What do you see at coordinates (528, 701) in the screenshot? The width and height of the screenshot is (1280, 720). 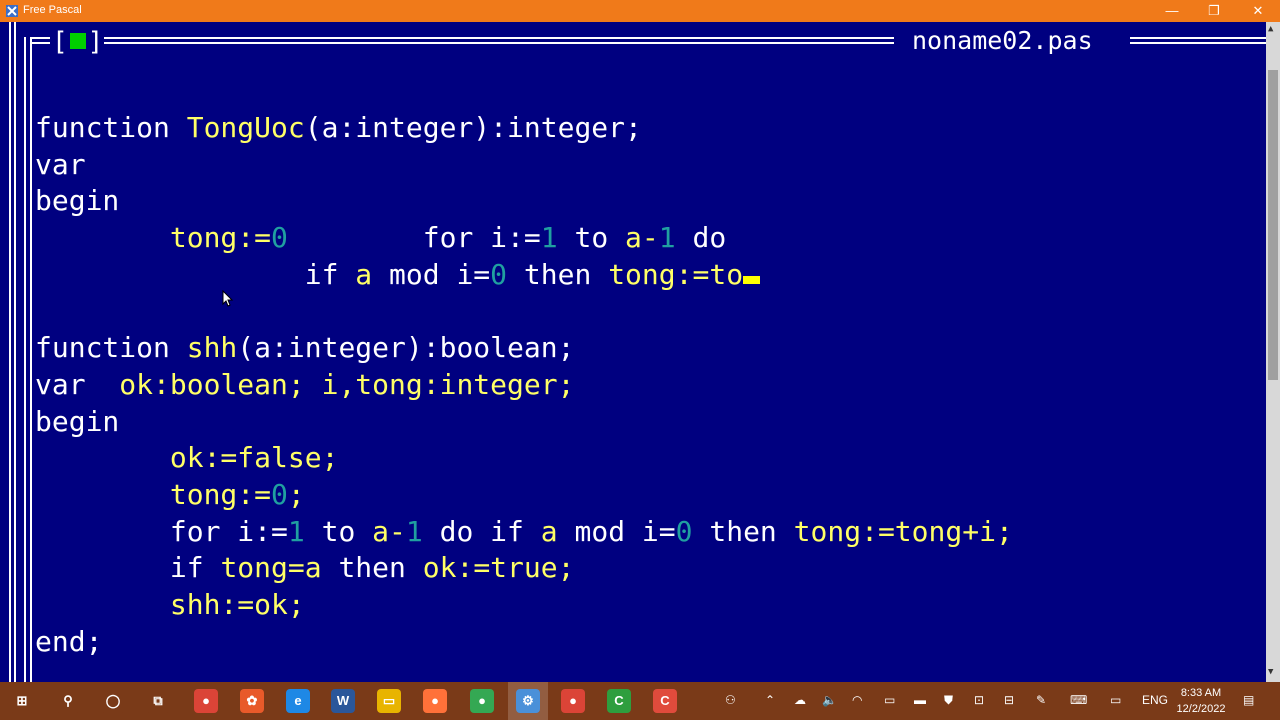 I see `free-pascal-icon: ⚙` at bounding box center [528, 701].